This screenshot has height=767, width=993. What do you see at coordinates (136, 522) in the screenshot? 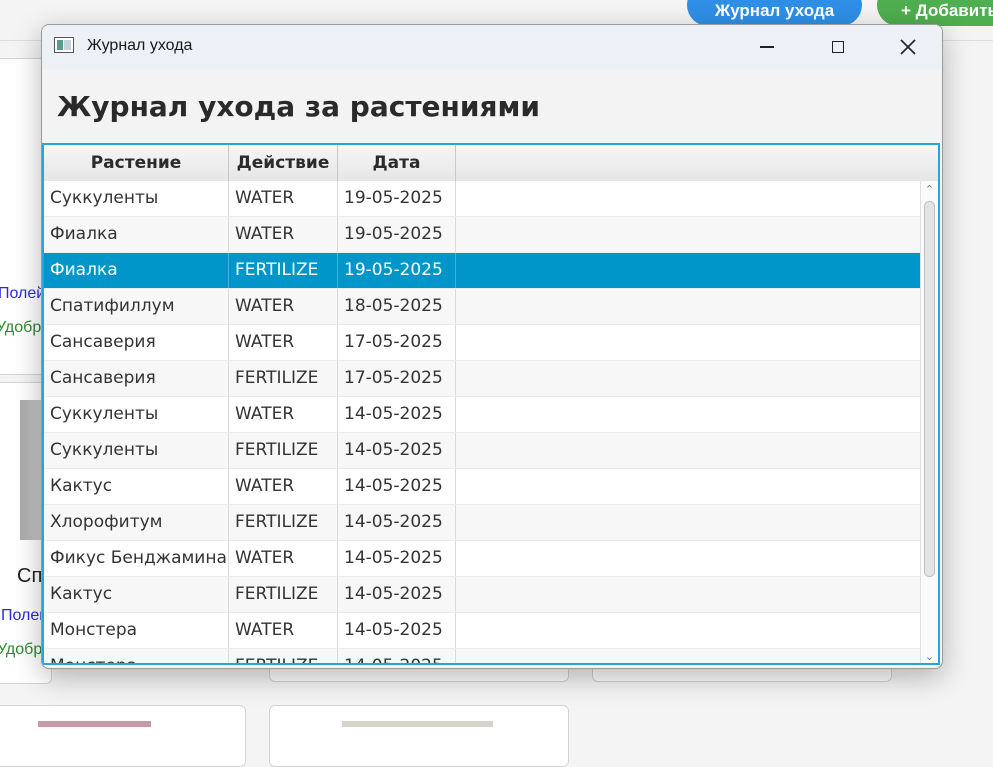
I see `plant-cell: Хлорофитум` at bounding box center [136, 522].